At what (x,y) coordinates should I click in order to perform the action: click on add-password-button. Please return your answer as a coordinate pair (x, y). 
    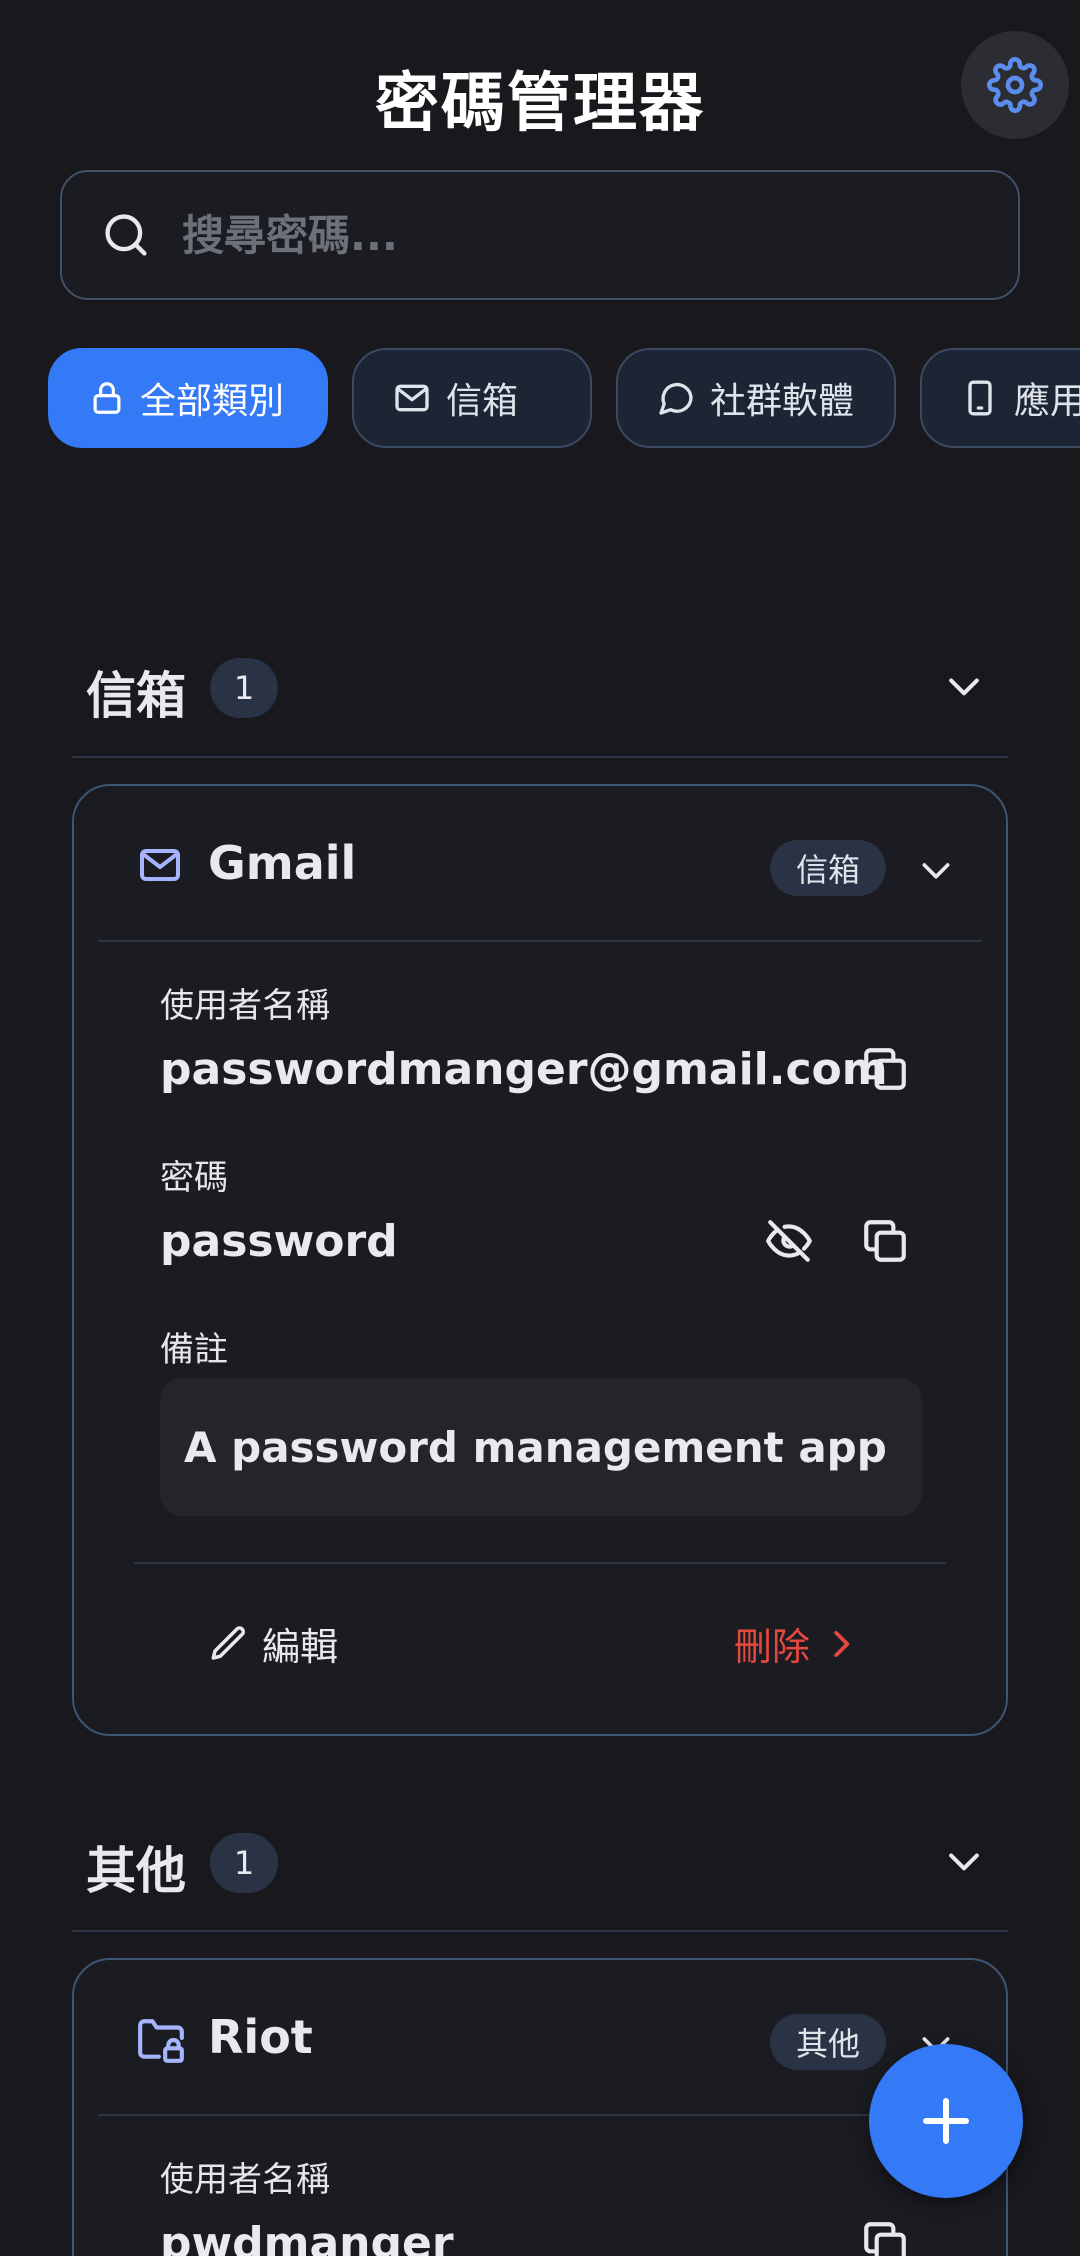
    Looking at the image, I should click on (946, 2121).